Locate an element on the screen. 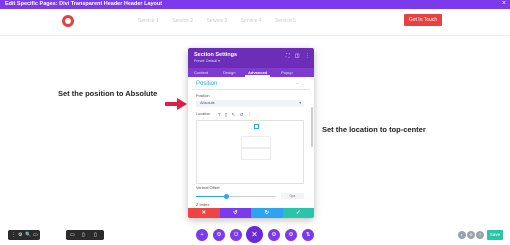  settings-button: ⚙ is located at coordinates (219, 235).